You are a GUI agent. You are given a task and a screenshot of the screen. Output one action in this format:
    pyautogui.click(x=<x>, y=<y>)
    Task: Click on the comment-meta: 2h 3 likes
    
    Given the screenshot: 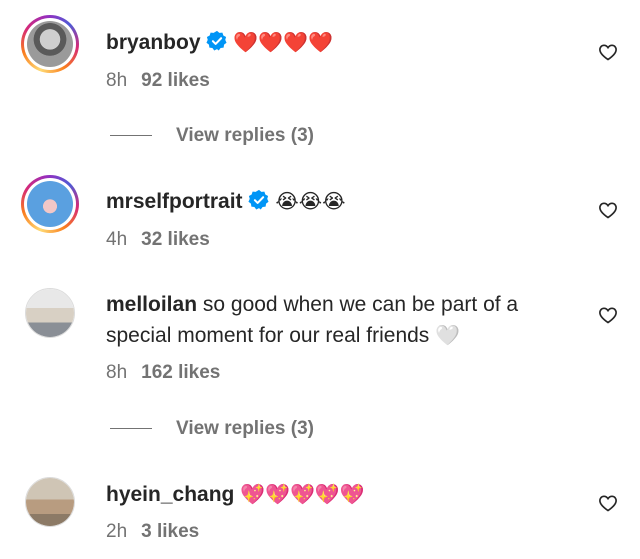 What is the action you would take?
    pyautogui.click(x=152, y=532)
    